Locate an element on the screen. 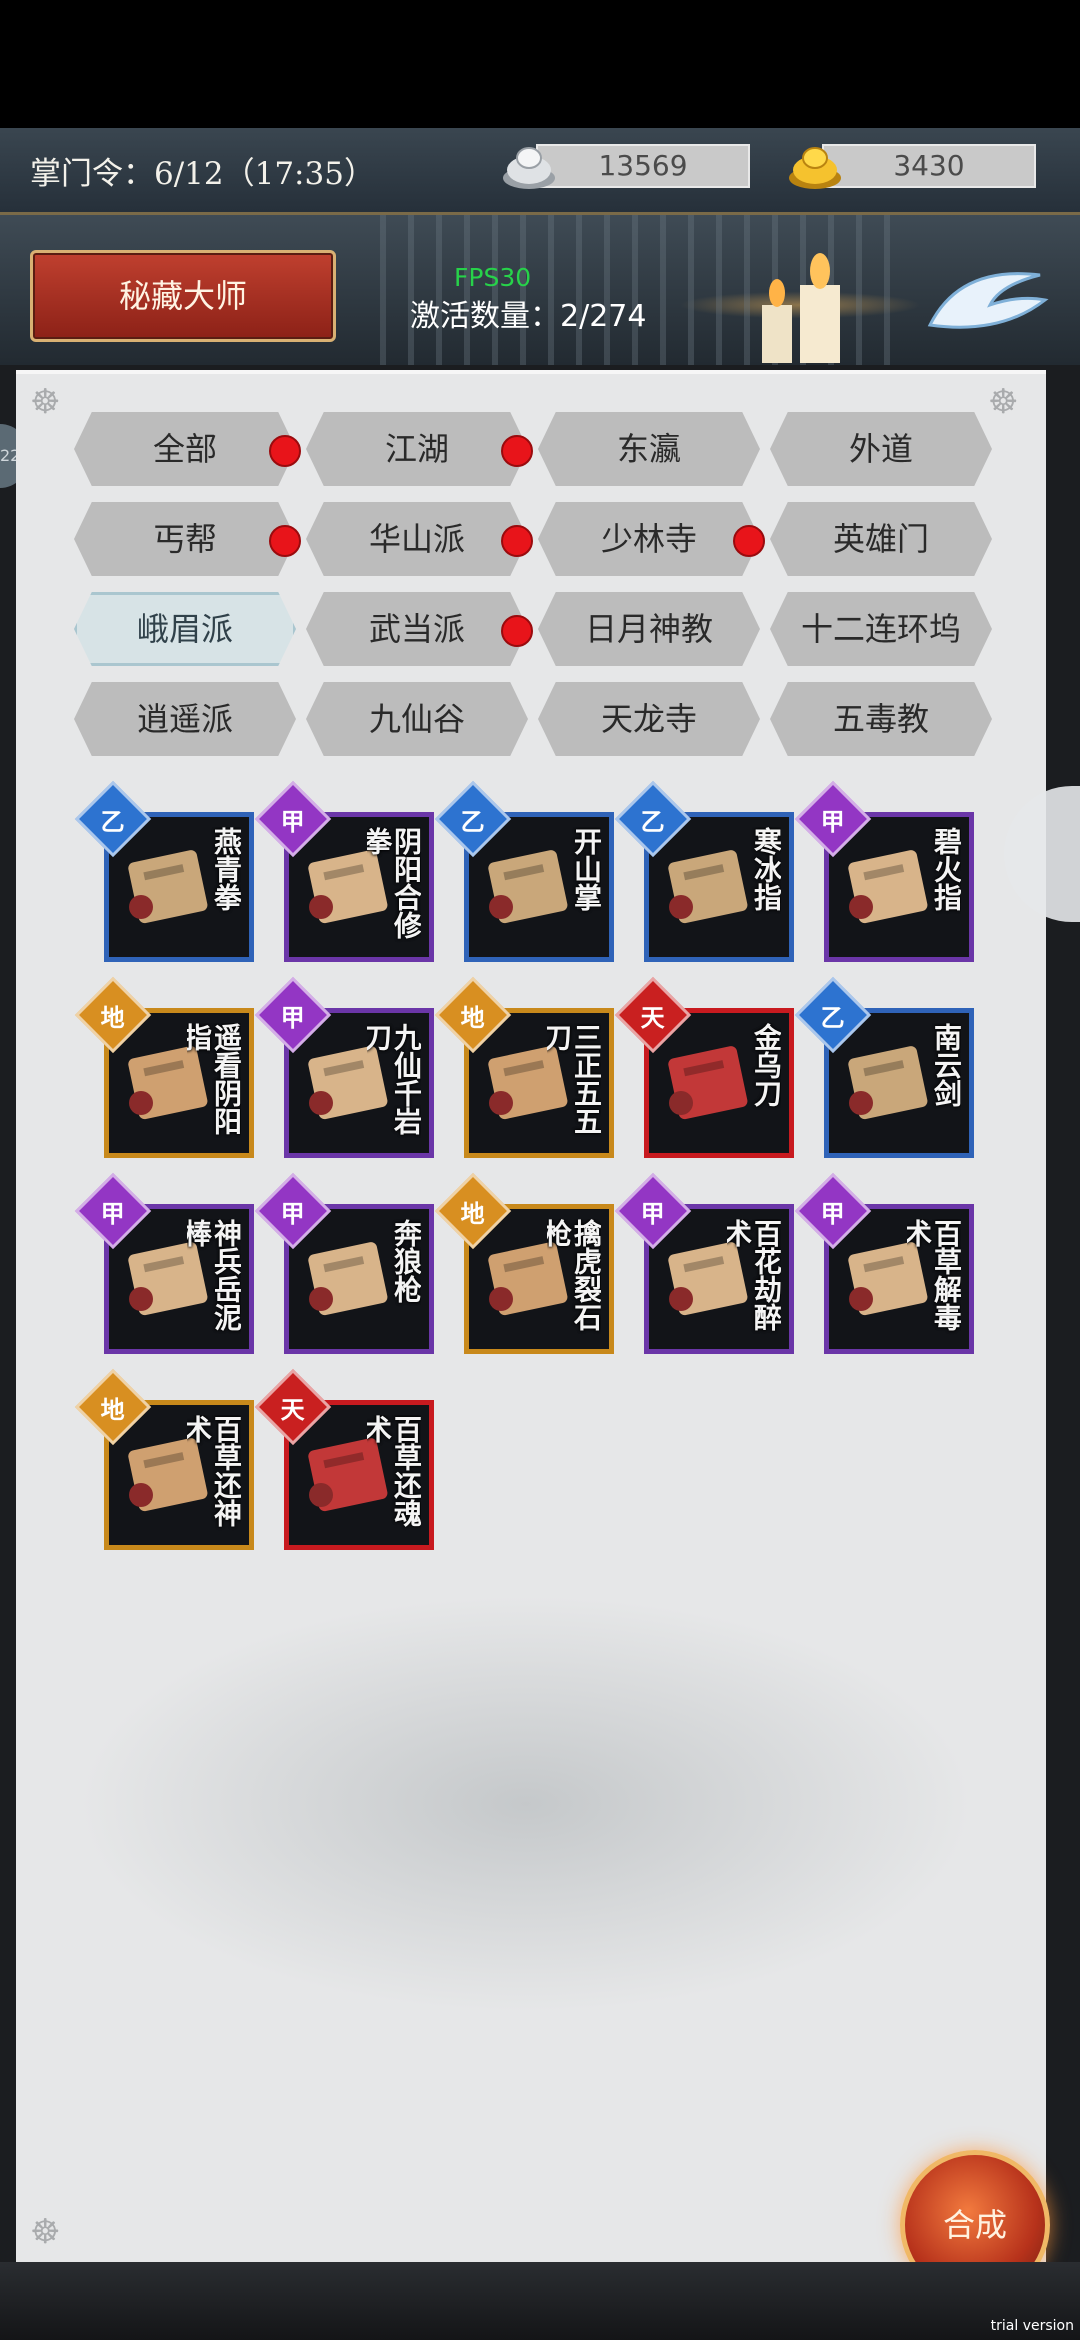 The image size is (1080, 2340). manual-item: 寒冰指 乙 is located at coordinates (704, 871).